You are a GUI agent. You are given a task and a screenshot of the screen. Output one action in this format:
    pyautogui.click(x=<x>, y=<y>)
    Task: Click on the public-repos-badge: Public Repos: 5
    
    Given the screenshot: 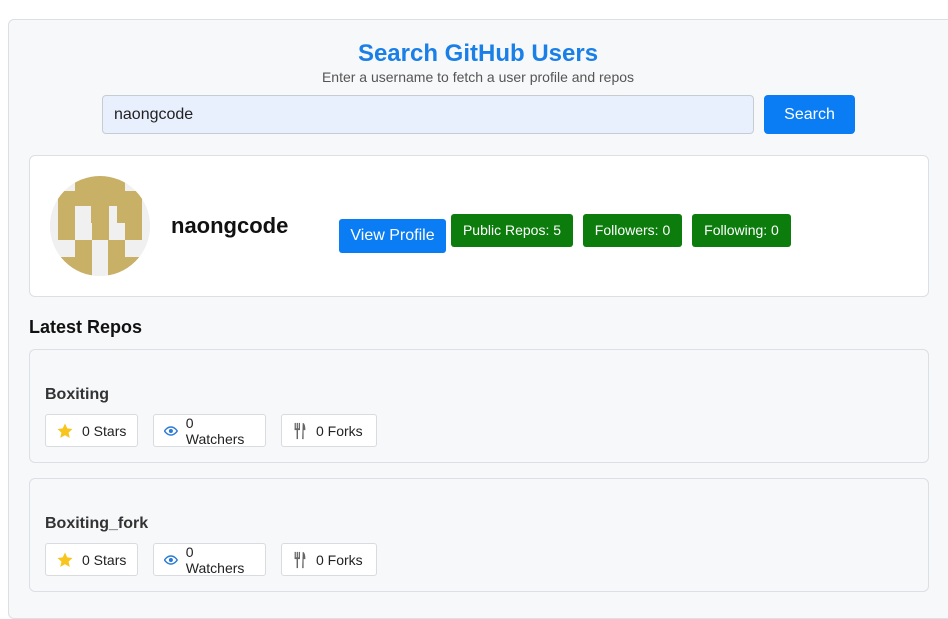 What is the action you would take?
    pyautogui.click(x=512, y=230)
    